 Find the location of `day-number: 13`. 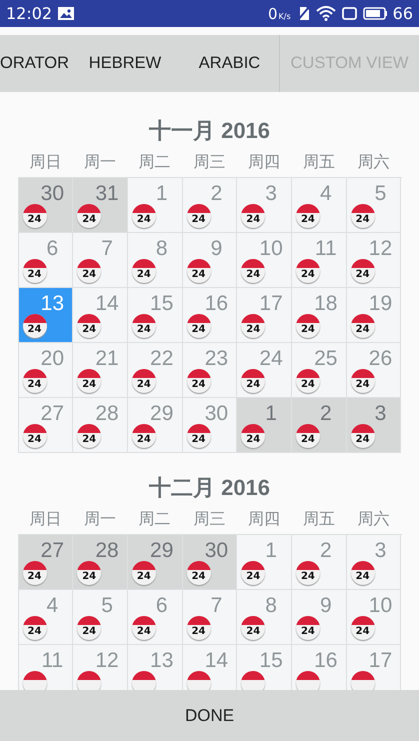

day-number: 13 is located at coordinates (53, 304).